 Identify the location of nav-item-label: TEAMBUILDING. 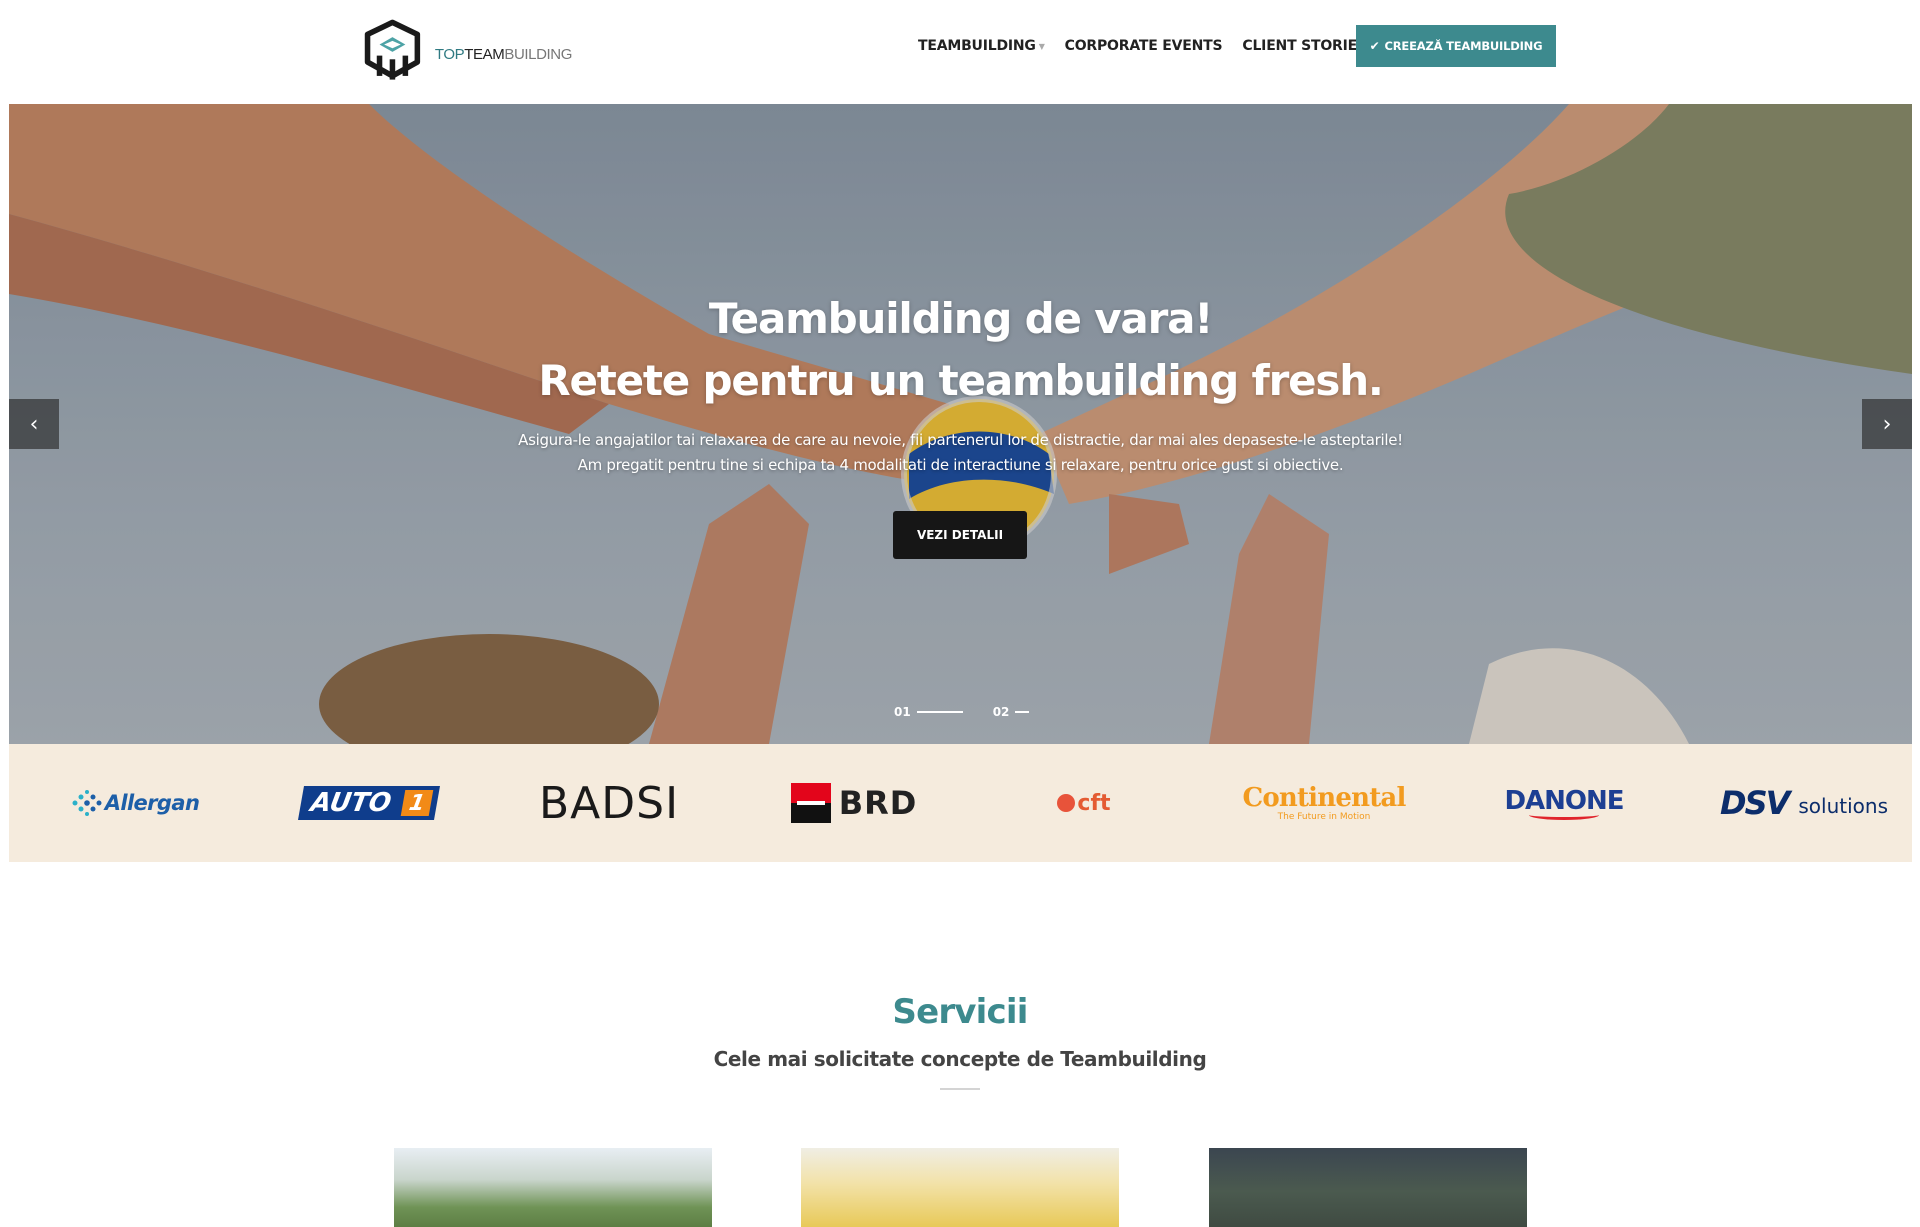
(977, 46).